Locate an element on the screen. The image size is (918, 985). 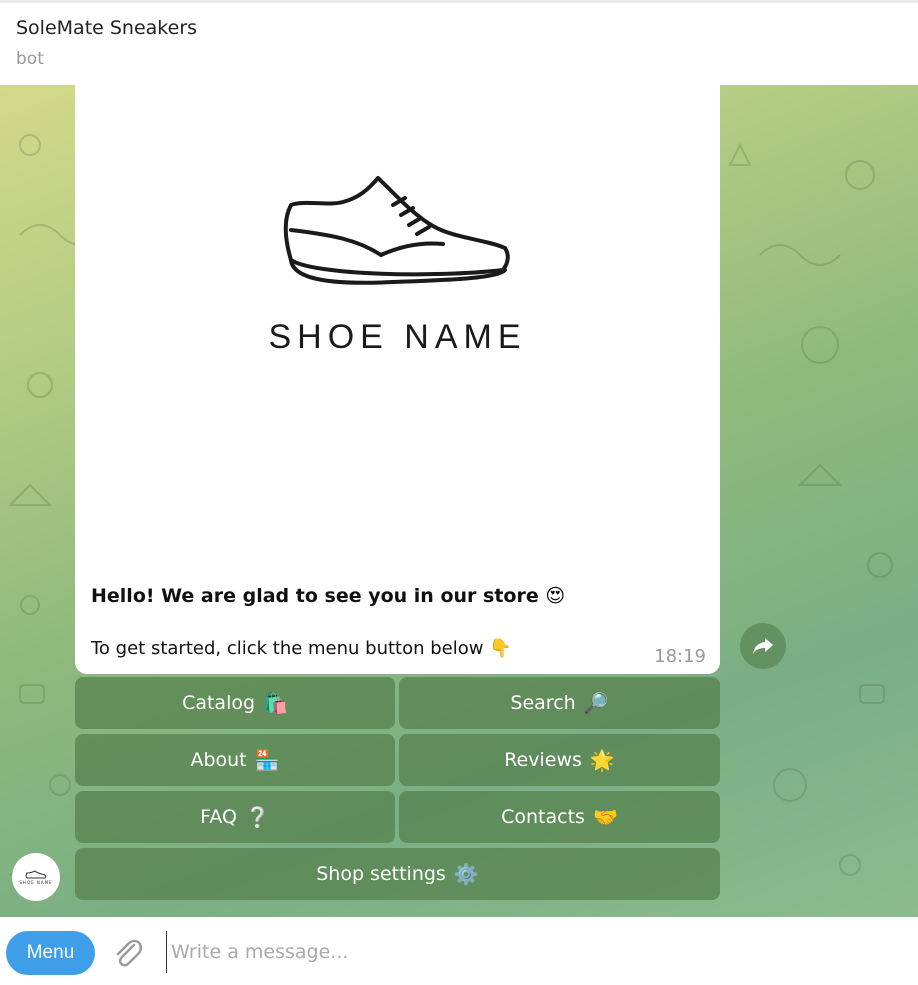
forward-arrow-icon is located at coordinates (763, 646).